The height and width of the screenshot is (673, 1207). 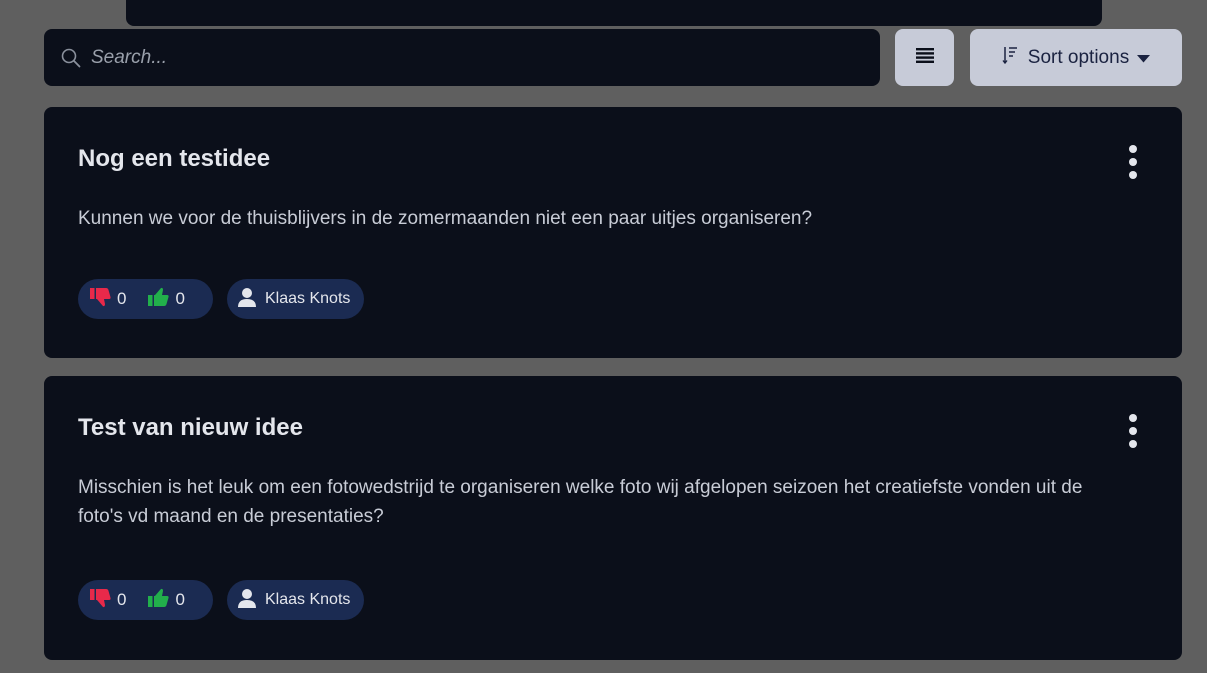 What do you see at coordinates (71, 58) in the screenshot?
I see `search-icon` at bounding box center [71, 58].